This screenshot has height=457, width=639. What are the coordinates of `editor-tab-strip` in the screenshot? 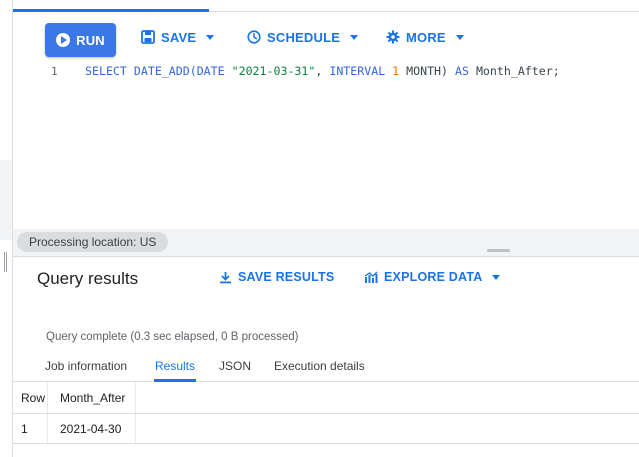 It's located at (326, 6).